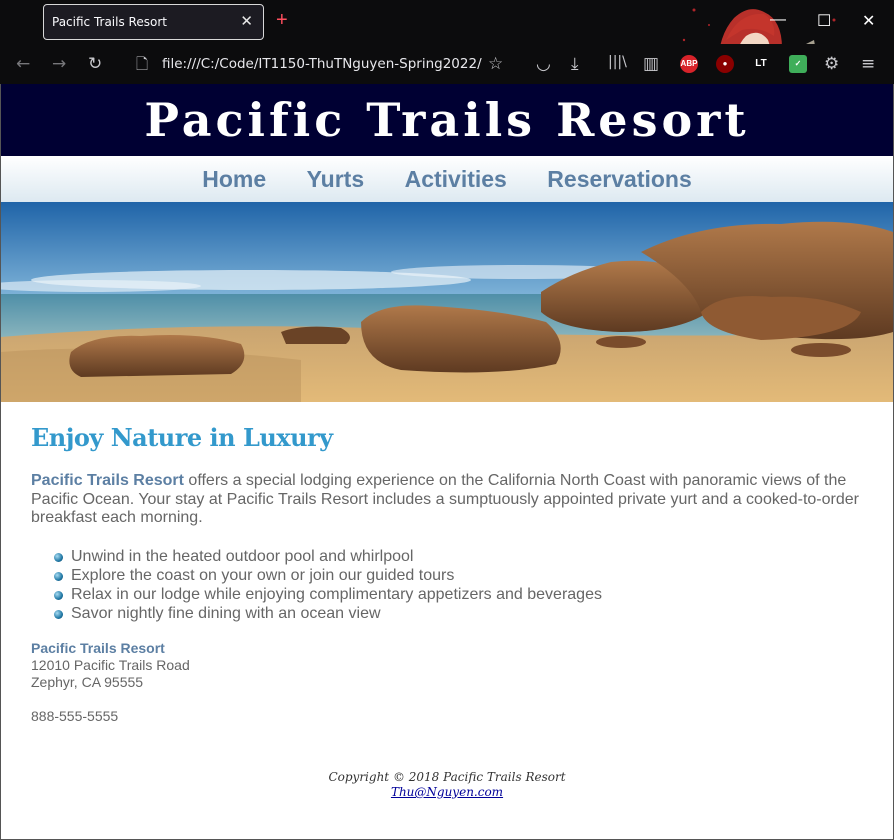 The image size is (894, 840). I want to click on browser-tab: Pacific Trails Resort ✕, so click(153, 22).